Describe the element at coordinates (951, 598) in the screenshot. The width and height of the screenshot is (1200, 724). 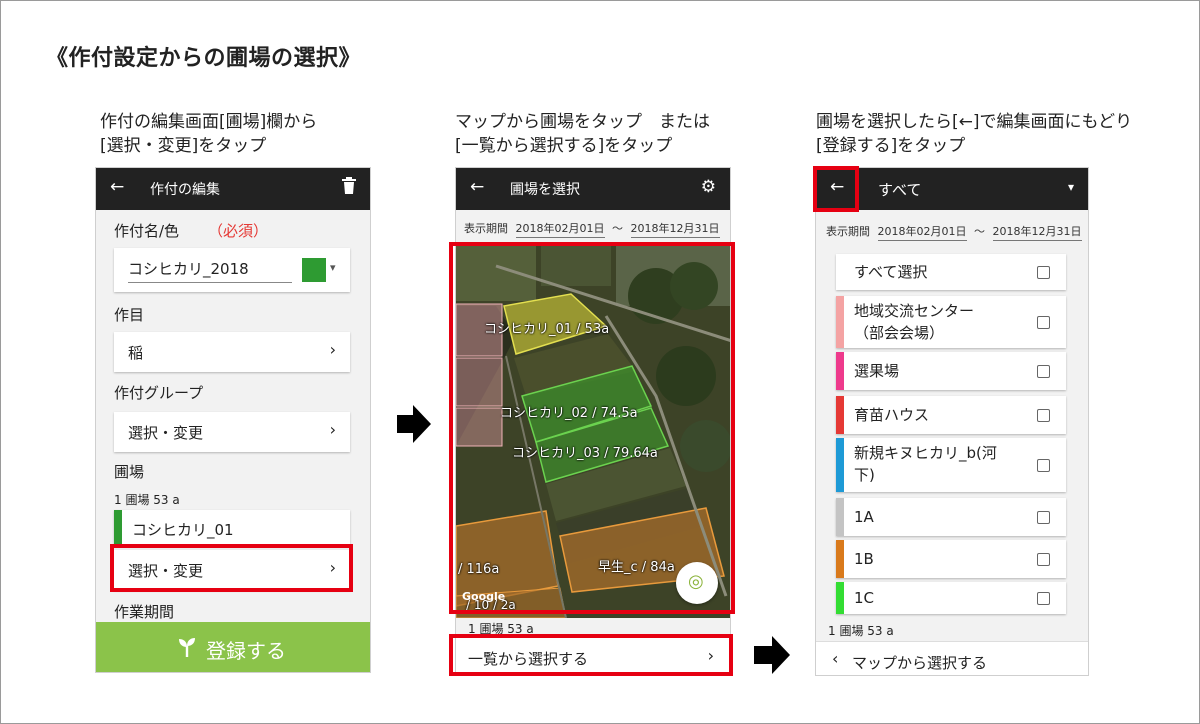
I see `field-checklist-row: 1C` at that location.